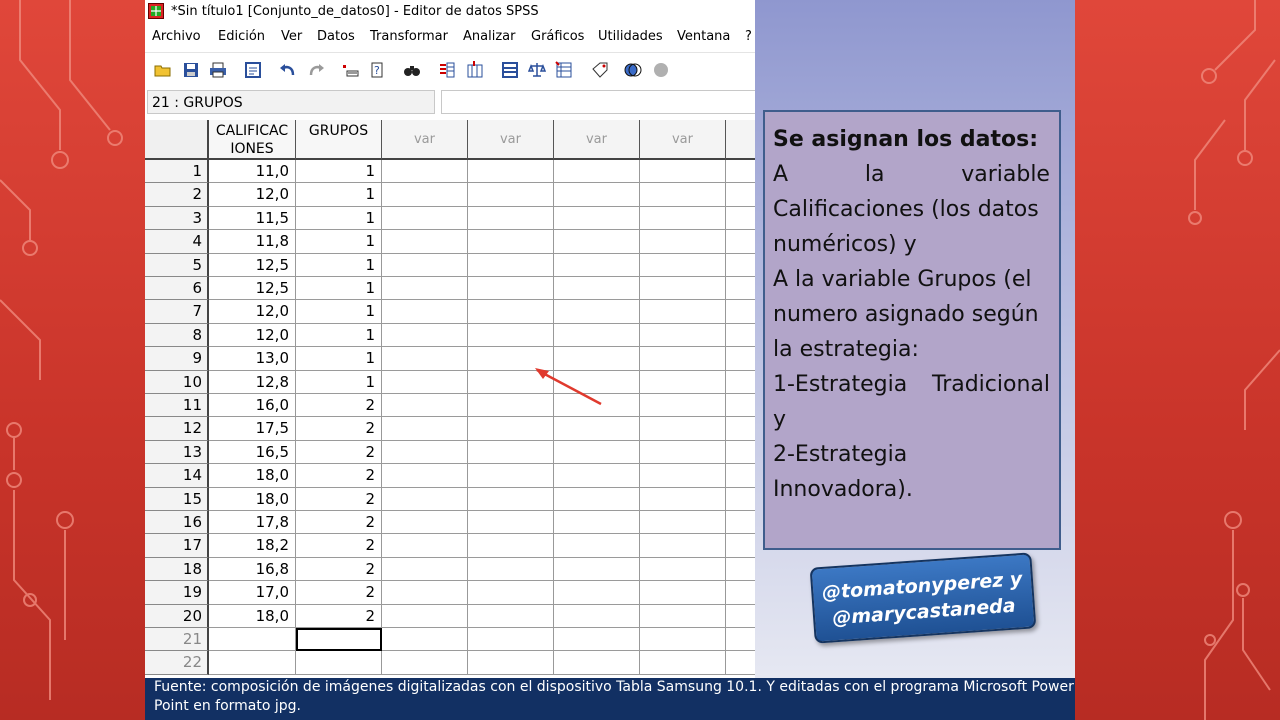 The image size is (1280, 720). What do you see at coordinates (252, 335) in the screenshot?
I see `cell-calificaciones: 12,0` at bounding box center [252, 335].